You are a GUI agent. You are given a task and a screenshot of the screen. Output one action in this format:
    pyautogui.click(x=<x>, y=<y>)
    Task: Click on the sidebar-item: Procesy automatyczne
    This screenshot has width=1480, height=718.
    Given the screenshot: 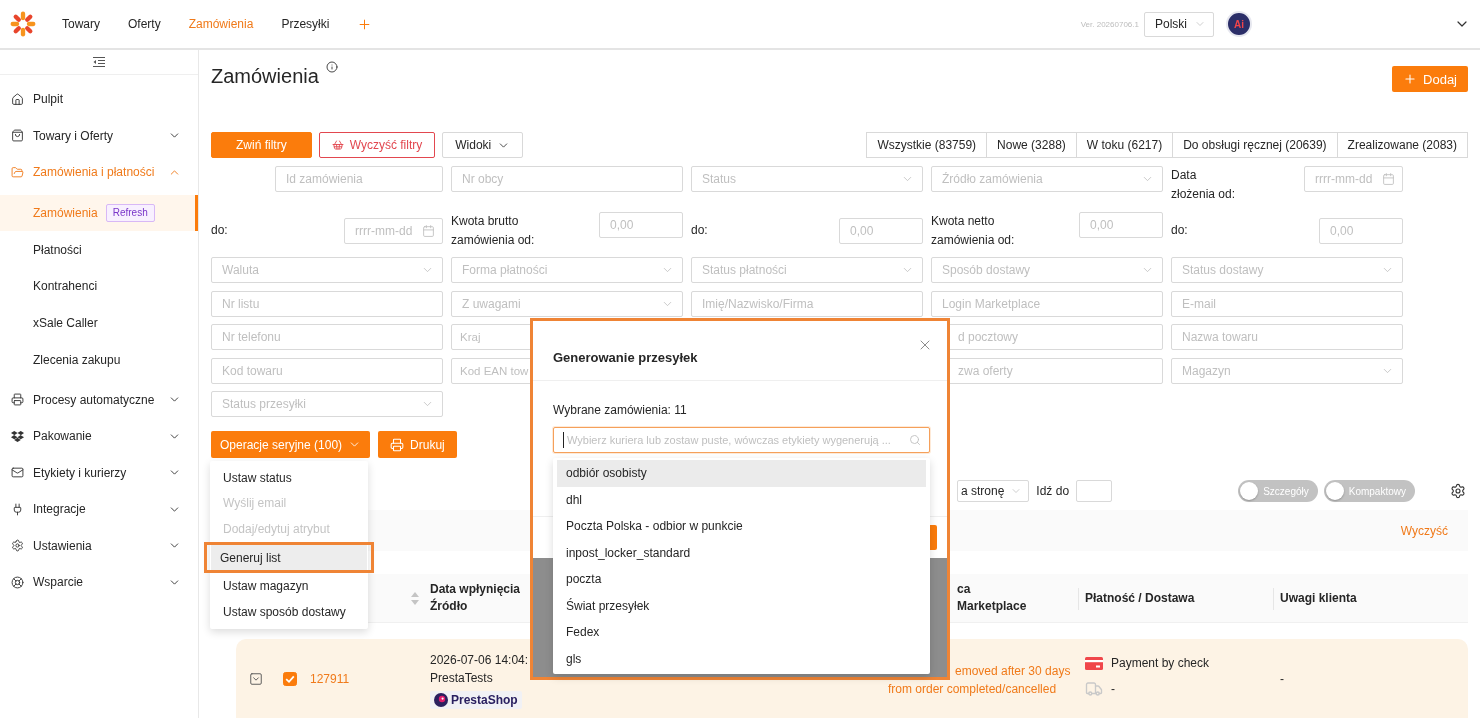 What is the action you would take?
    pyautogui.click(x=99, y=399)
    